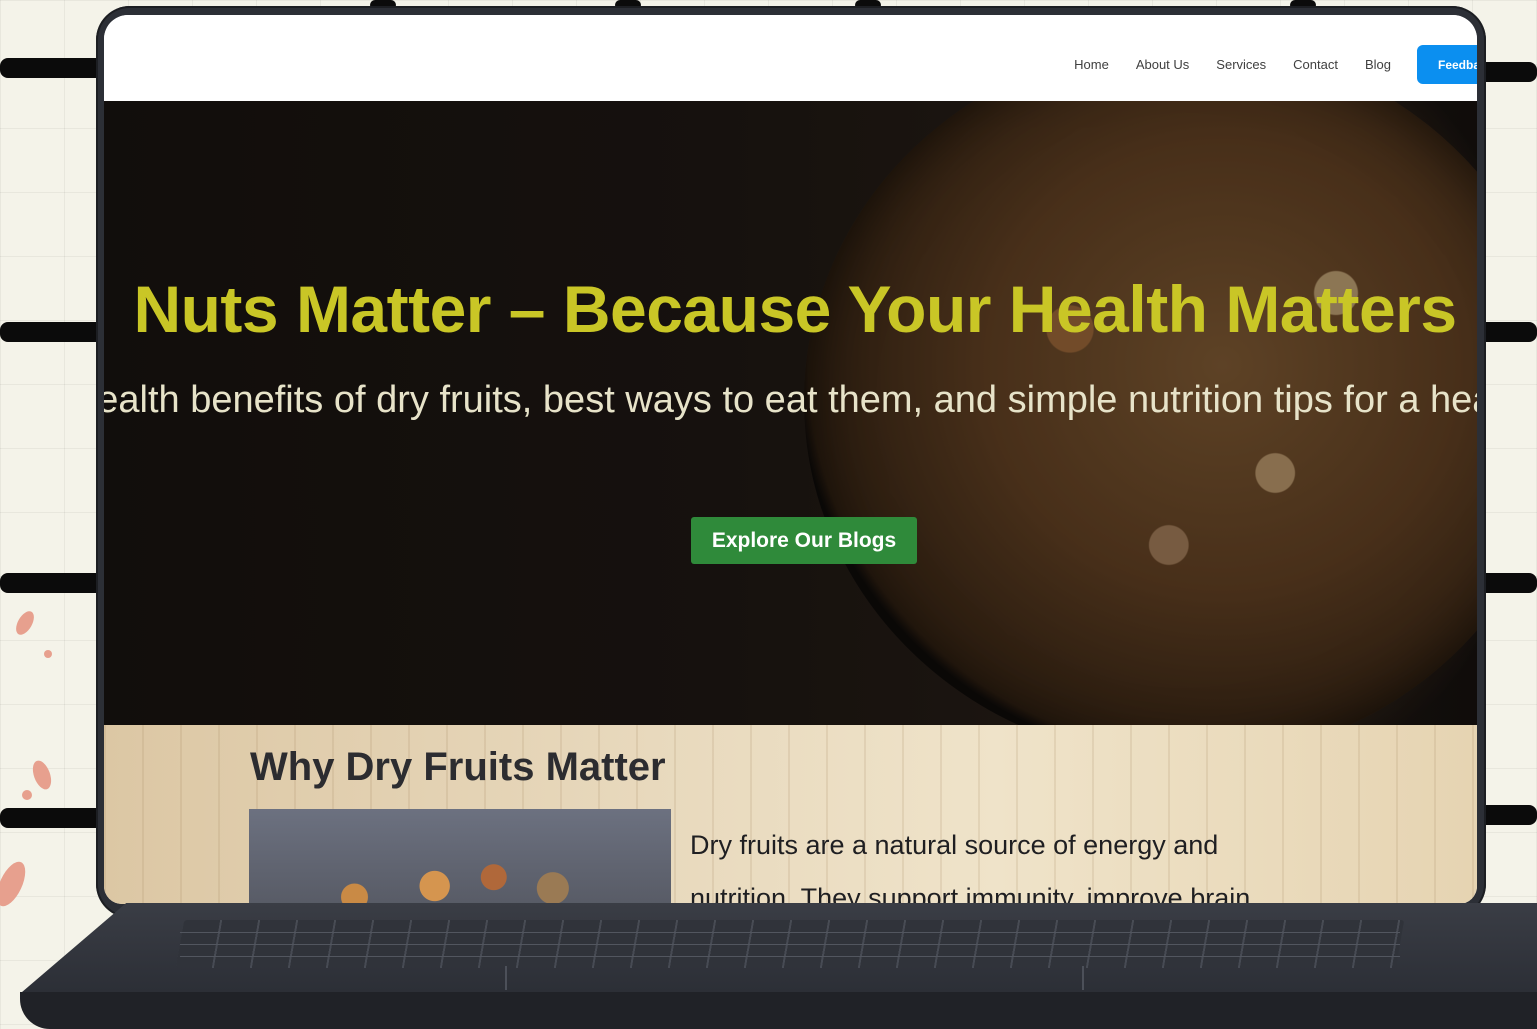 The image size is (1537, 1029). I want to click on nav-link-blog: Blog, so click(1378, 64).